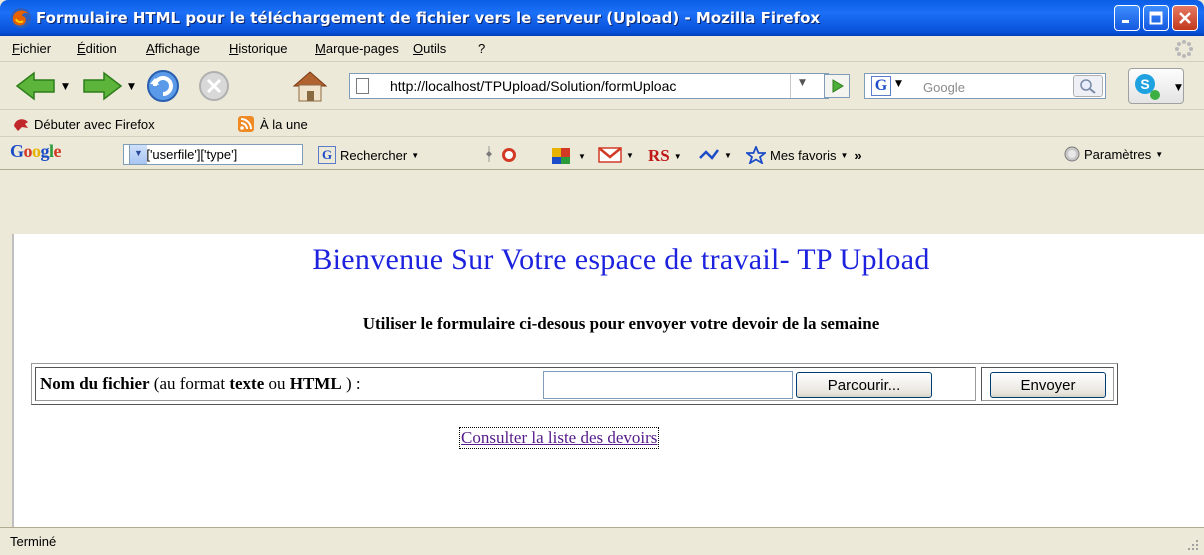 Image resolution: width=1204 pixels, height=555 pixels. What do you see at coordinates (809, 86) in the screenshot?
I see `url-history-dropdown: ▼` at bounding box center [809, 86].